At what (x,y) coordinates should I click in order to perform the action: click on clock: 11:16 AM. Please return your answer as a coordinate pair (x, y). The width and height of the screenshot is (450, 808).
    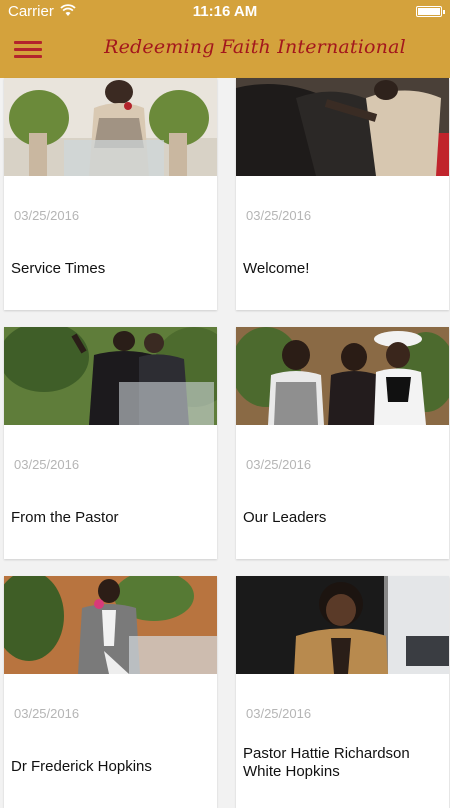
    Looking at the image, I should click on (225, 11).